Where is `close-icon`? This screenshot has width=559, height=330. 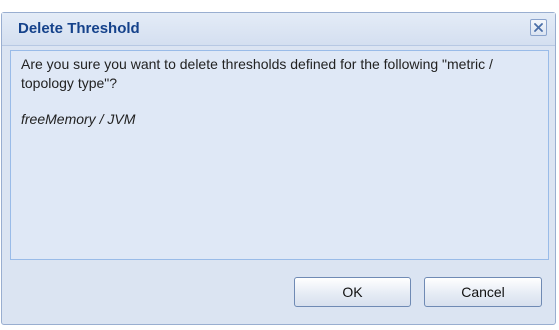
close-icon is located at coordinates (538, 27).